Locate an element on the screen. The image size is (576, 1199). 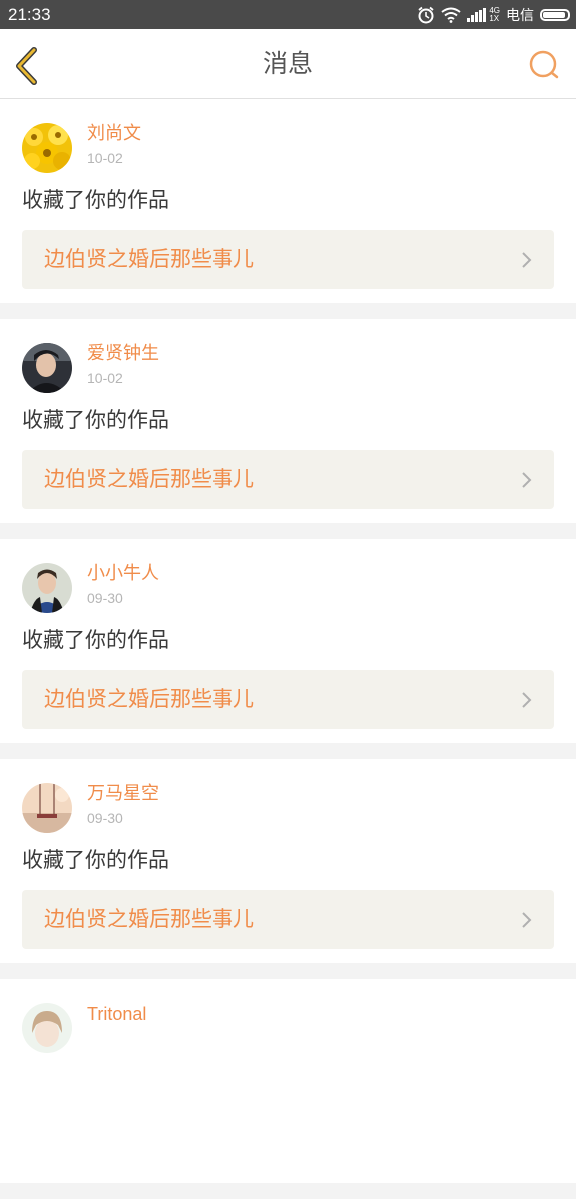
user-name: 小小牛人 is located at coordinates (123, 574).